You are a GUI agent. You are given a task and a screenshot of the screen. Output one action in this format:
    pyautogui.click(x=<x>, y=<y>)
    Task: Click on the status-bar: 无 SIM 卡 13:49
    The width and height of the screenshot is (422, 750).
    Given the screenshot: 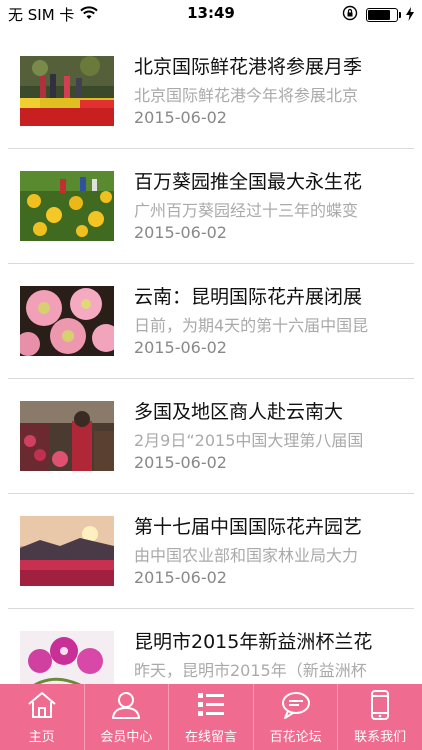 What is the action you would take?
    pyautogui.click(x=211, y=14)
    